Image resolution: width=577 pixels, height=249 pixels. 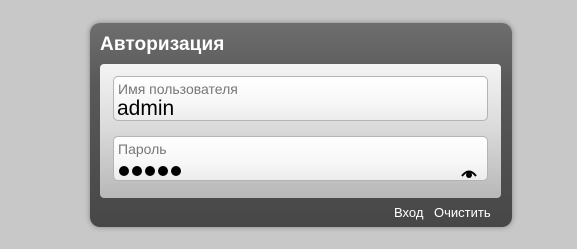 What do you see at coordinates (145, 109) in the screenshot?
I see `username-value: admin` at bounding box center [145, 109].